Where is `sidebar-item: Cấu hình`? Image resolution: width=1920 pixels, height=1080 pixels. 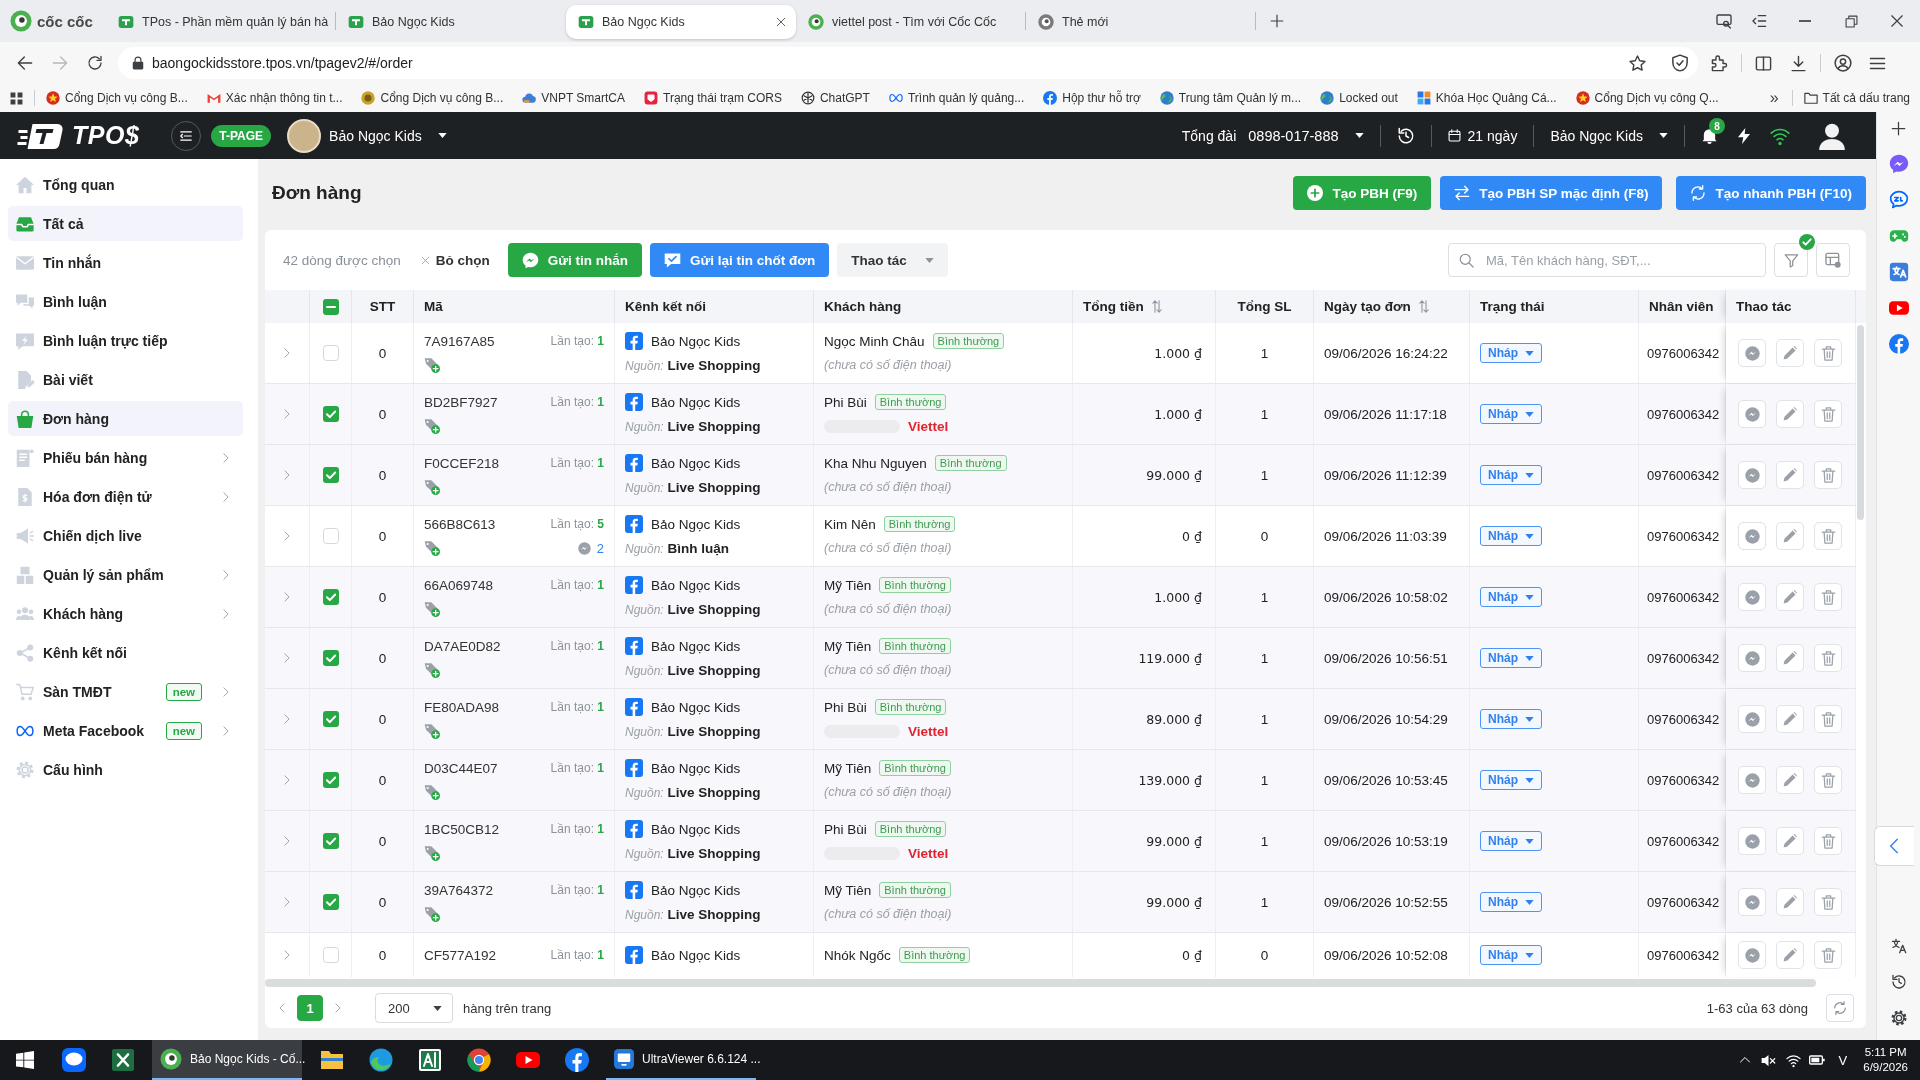
sidebar-item: Cấu hình is located at coordinates (125, 769).